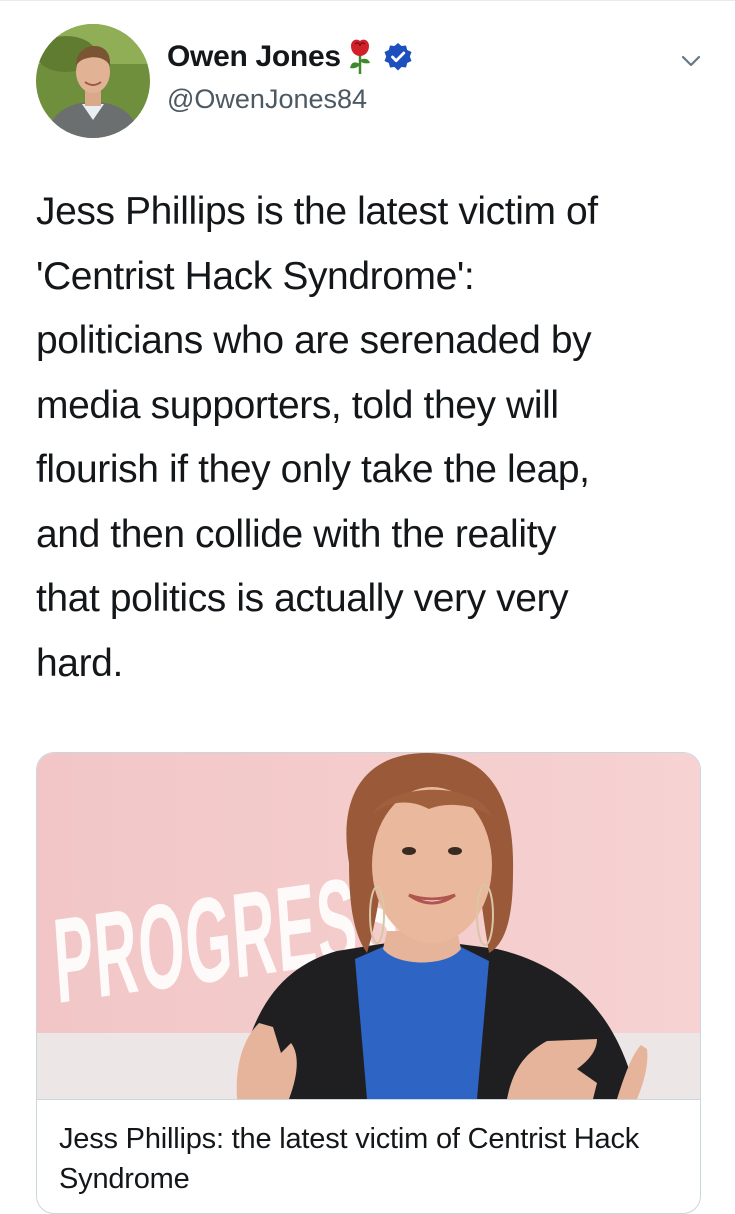 The image size is (735, 1214). Describe the element at coordinates (367, 0) in the screenshot. I see `top-divider` at that location.